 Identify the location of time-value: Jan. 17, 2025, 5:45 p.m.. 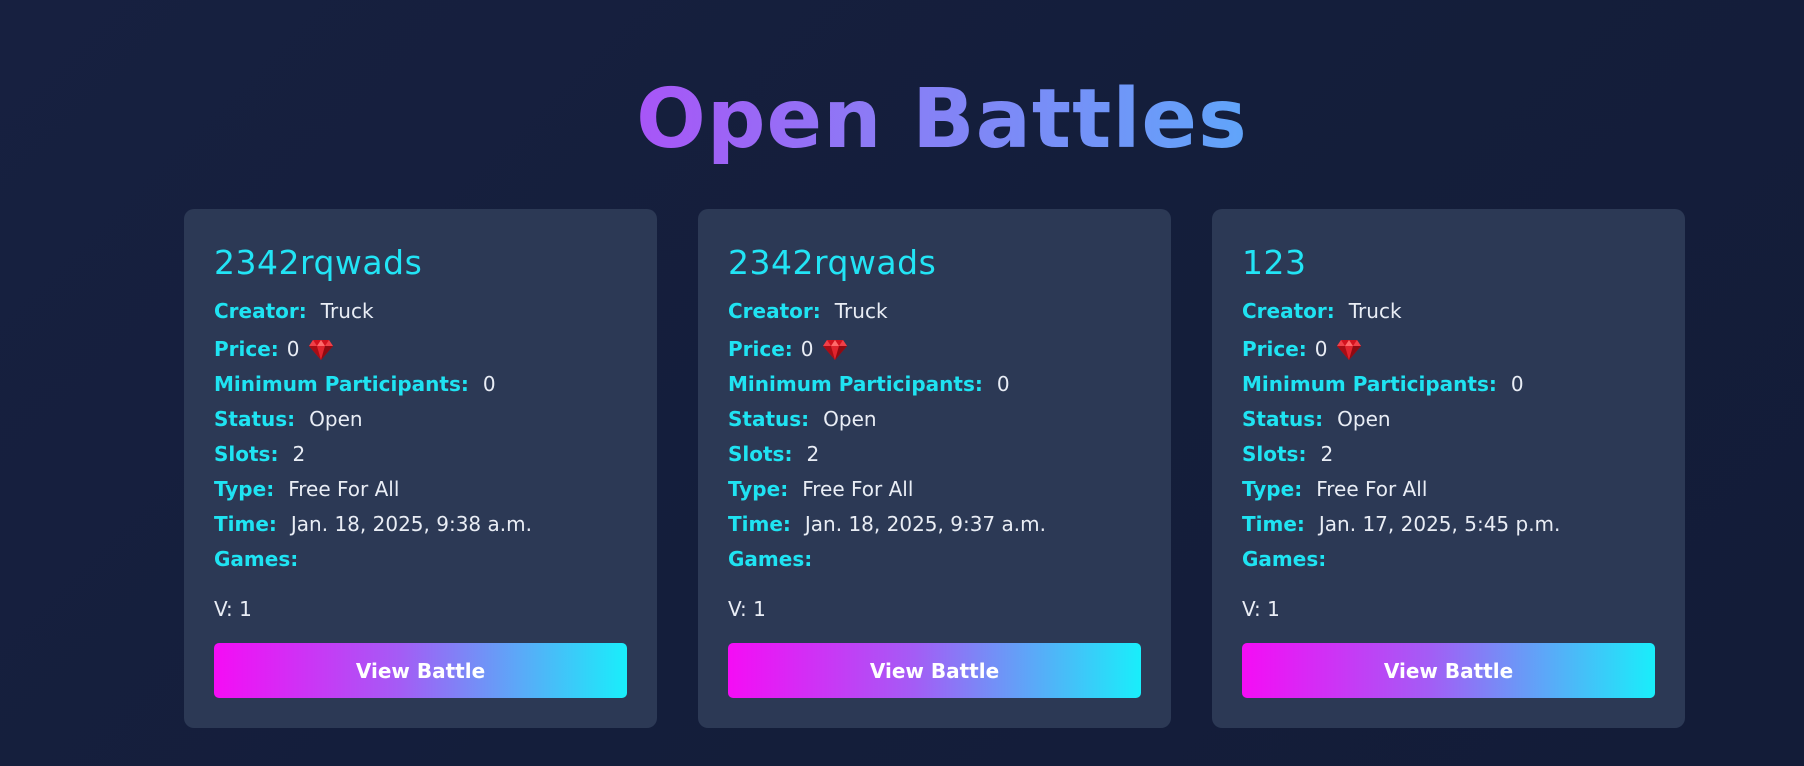
(1439, 524).